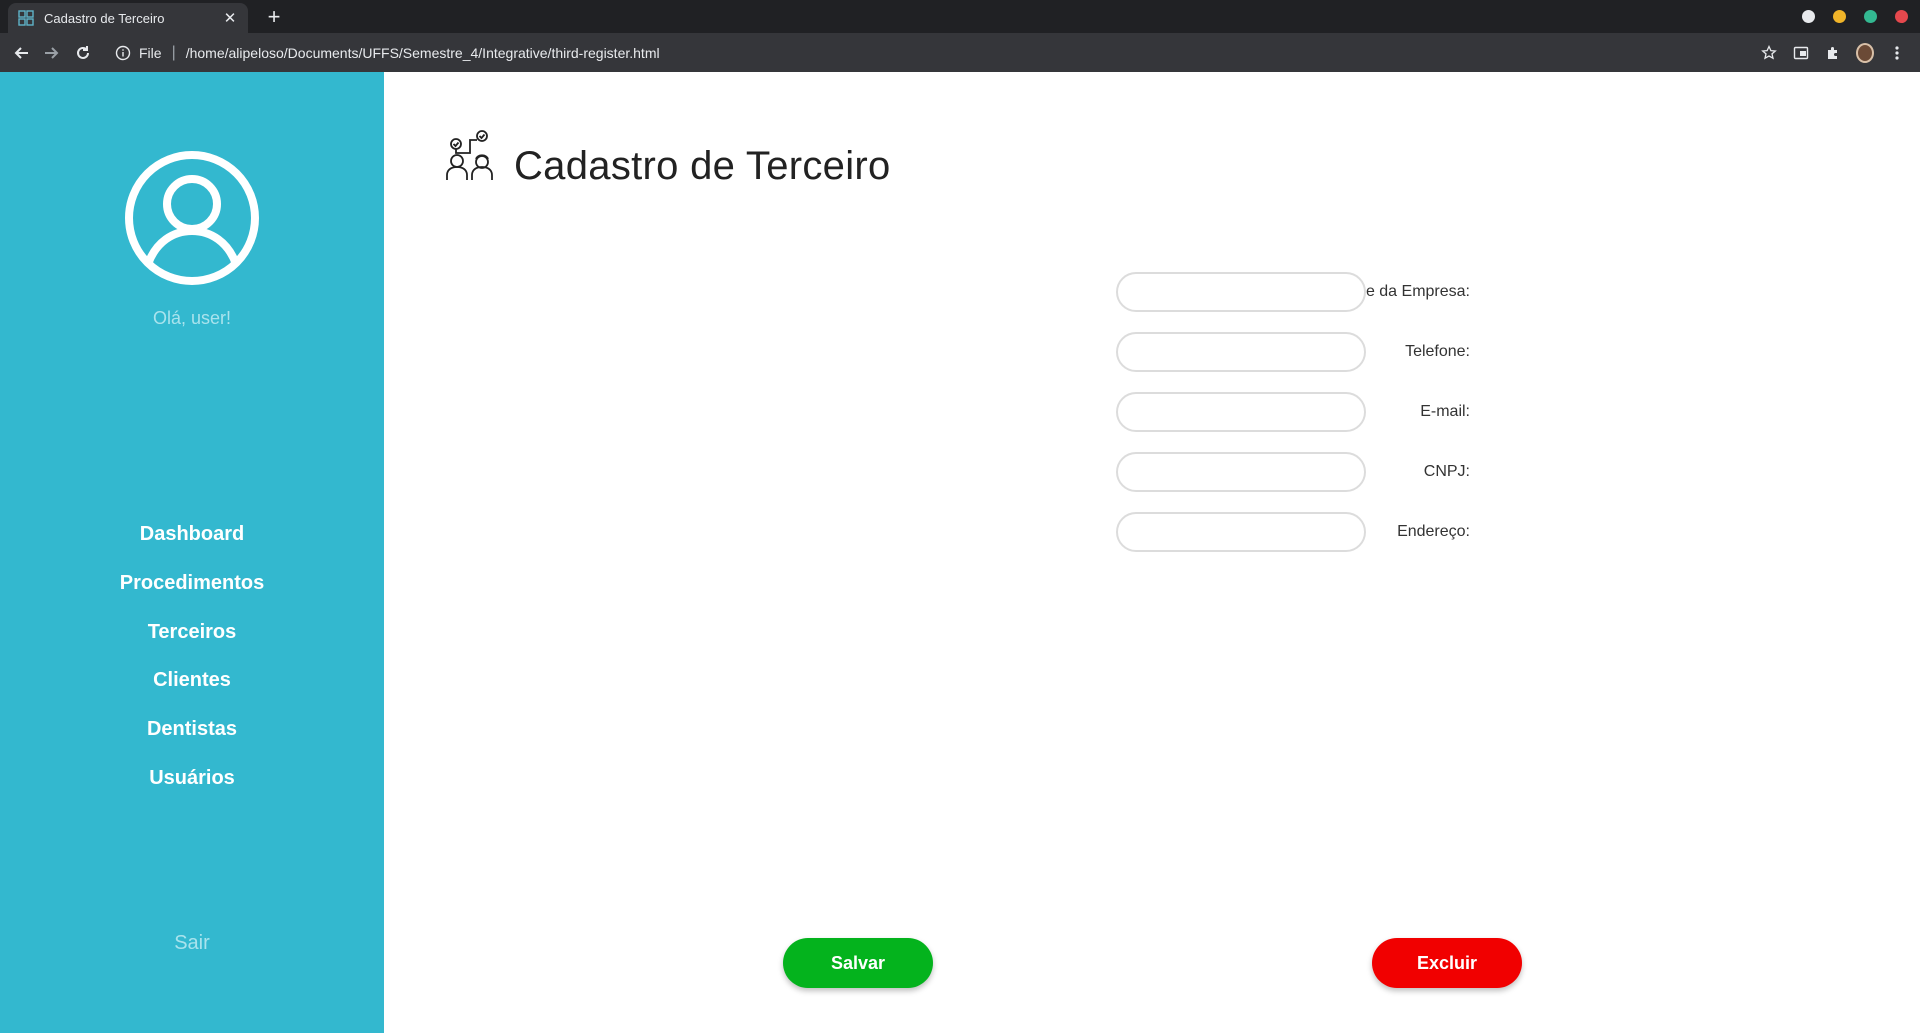  Describe the element at coordinates (192, 583) in the screenshot. I see `sidebar-item-procedimentos: Procedimentos` at that location.